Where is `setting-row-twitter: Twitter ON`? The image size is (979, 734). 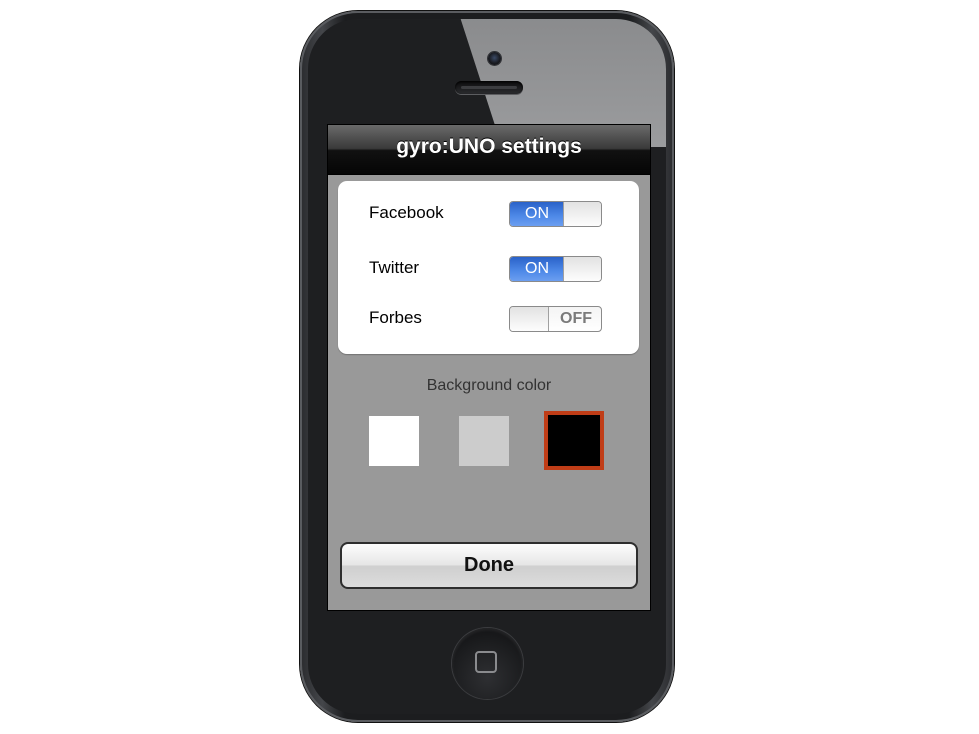 setting-row-twitter: Twitter ON is located at coordinates (488, 270).